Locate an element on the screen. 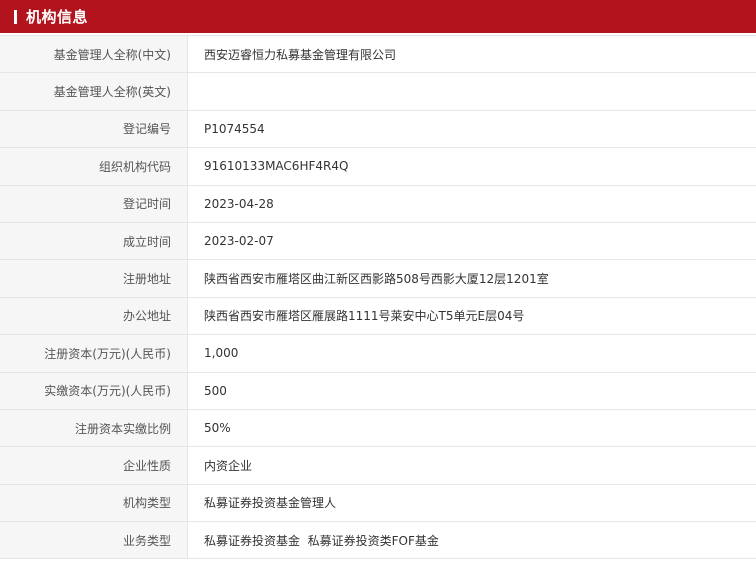 This screenshot has height=570, width=756. row-label: 办公地址 is located at coordinates (94, 316).